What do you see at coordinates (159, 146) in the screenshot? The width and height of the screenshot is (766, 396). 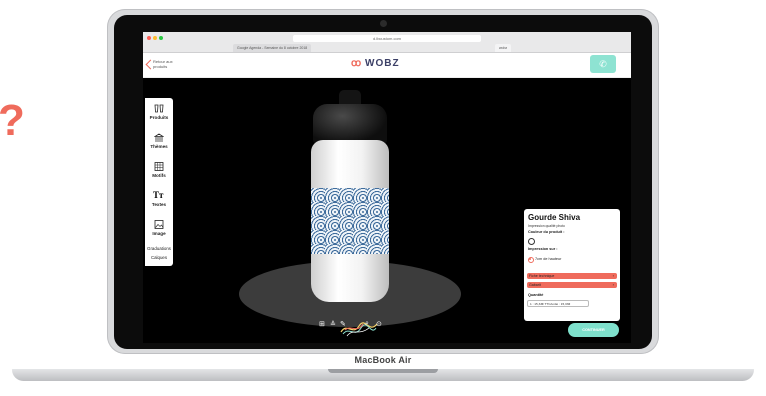 I see `sidebar-item-themes: Thèmes` at bounding box center [159, 146].